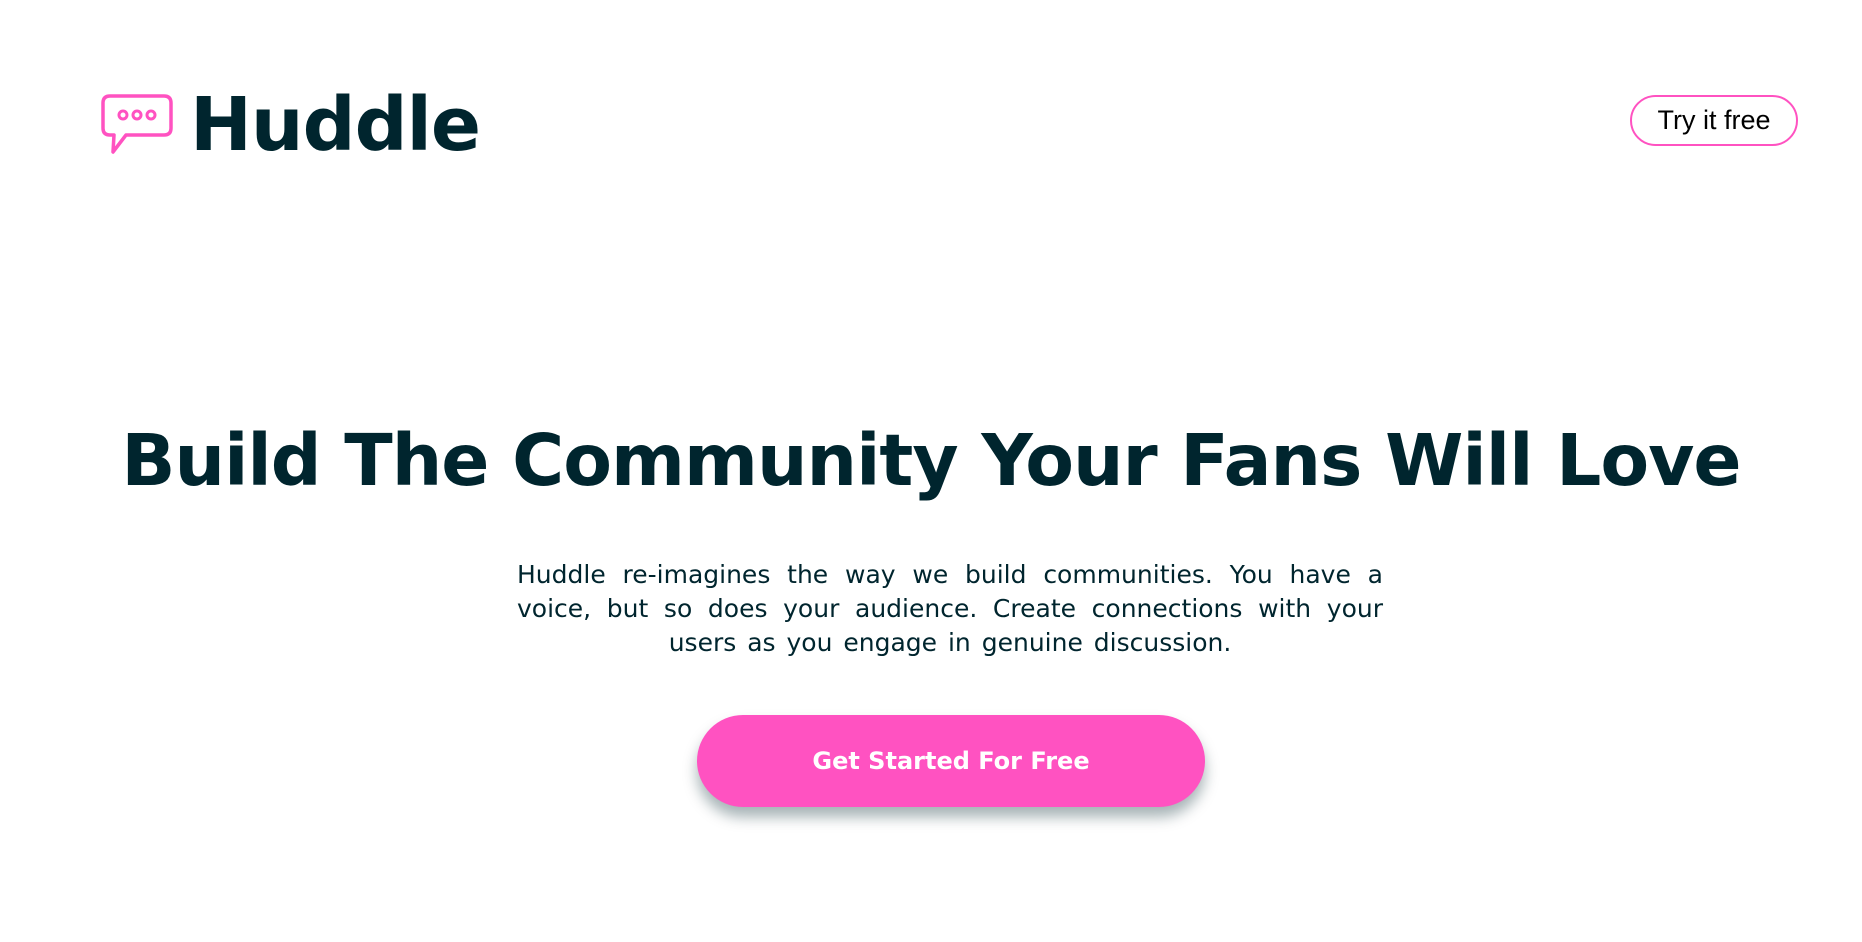 Image resolution: width=1862 pixels, height=942 pixels. I want to click on get-started-button: Get Started For Free, so click(951, 761).